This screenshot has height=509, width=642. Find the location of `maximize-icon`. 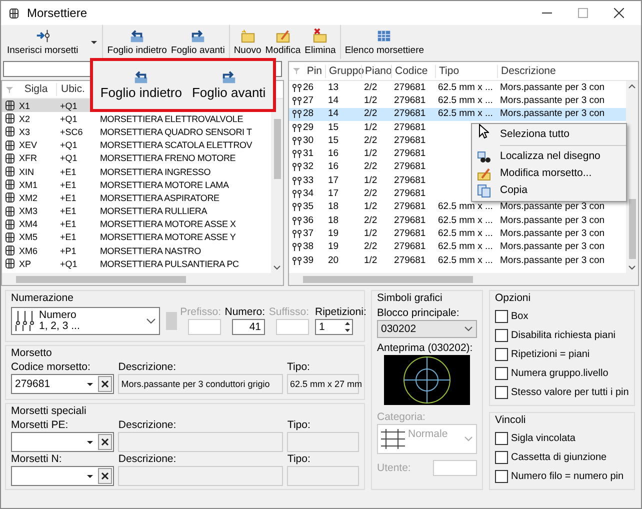

maximize-icon is located at coordinates (583, 13).